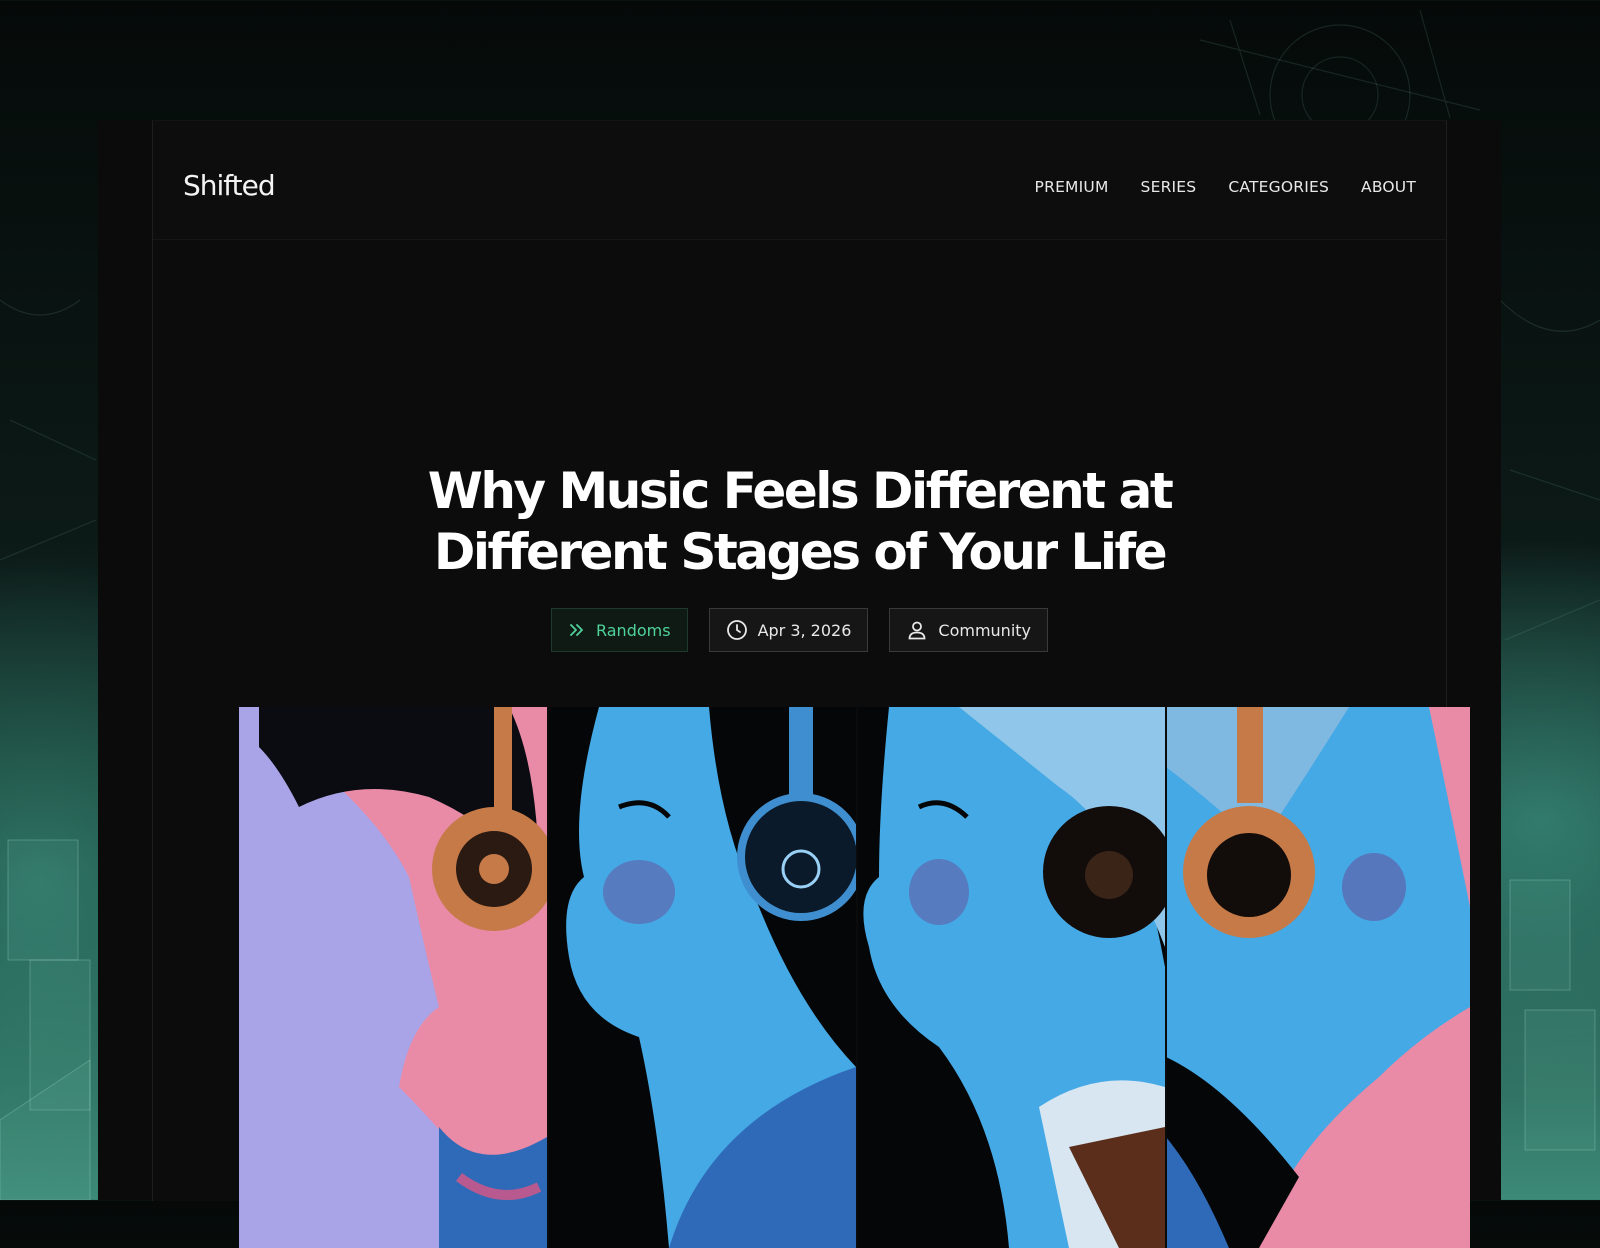  What do you see at coordinates (799, 180) in the screenshot?
I see `site-header: Shifted PREMIUM SERIES CATEGORIES ABOUT` at bounding box center [799, 180].